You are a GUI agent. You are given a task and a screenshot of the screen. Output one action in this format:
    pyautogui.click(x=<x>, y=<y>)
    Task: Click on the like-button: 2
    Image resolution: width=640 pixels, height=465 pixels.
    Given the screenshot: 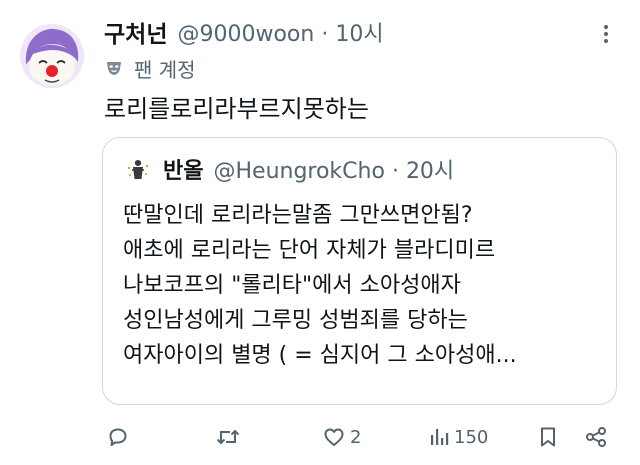 What is the action you would take?
    pyautogui.click(x=341, y=437)
    